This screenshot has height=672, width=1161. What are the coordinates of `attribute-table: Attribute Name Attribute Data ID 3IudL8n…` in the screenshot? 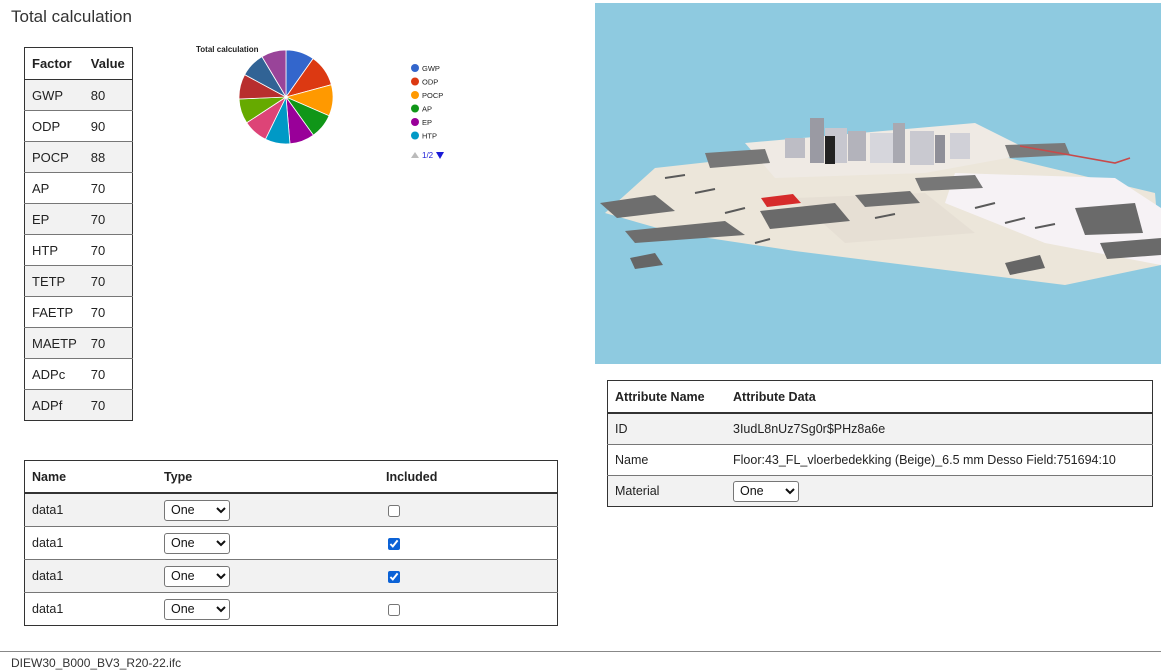 It's located at (880, 443).